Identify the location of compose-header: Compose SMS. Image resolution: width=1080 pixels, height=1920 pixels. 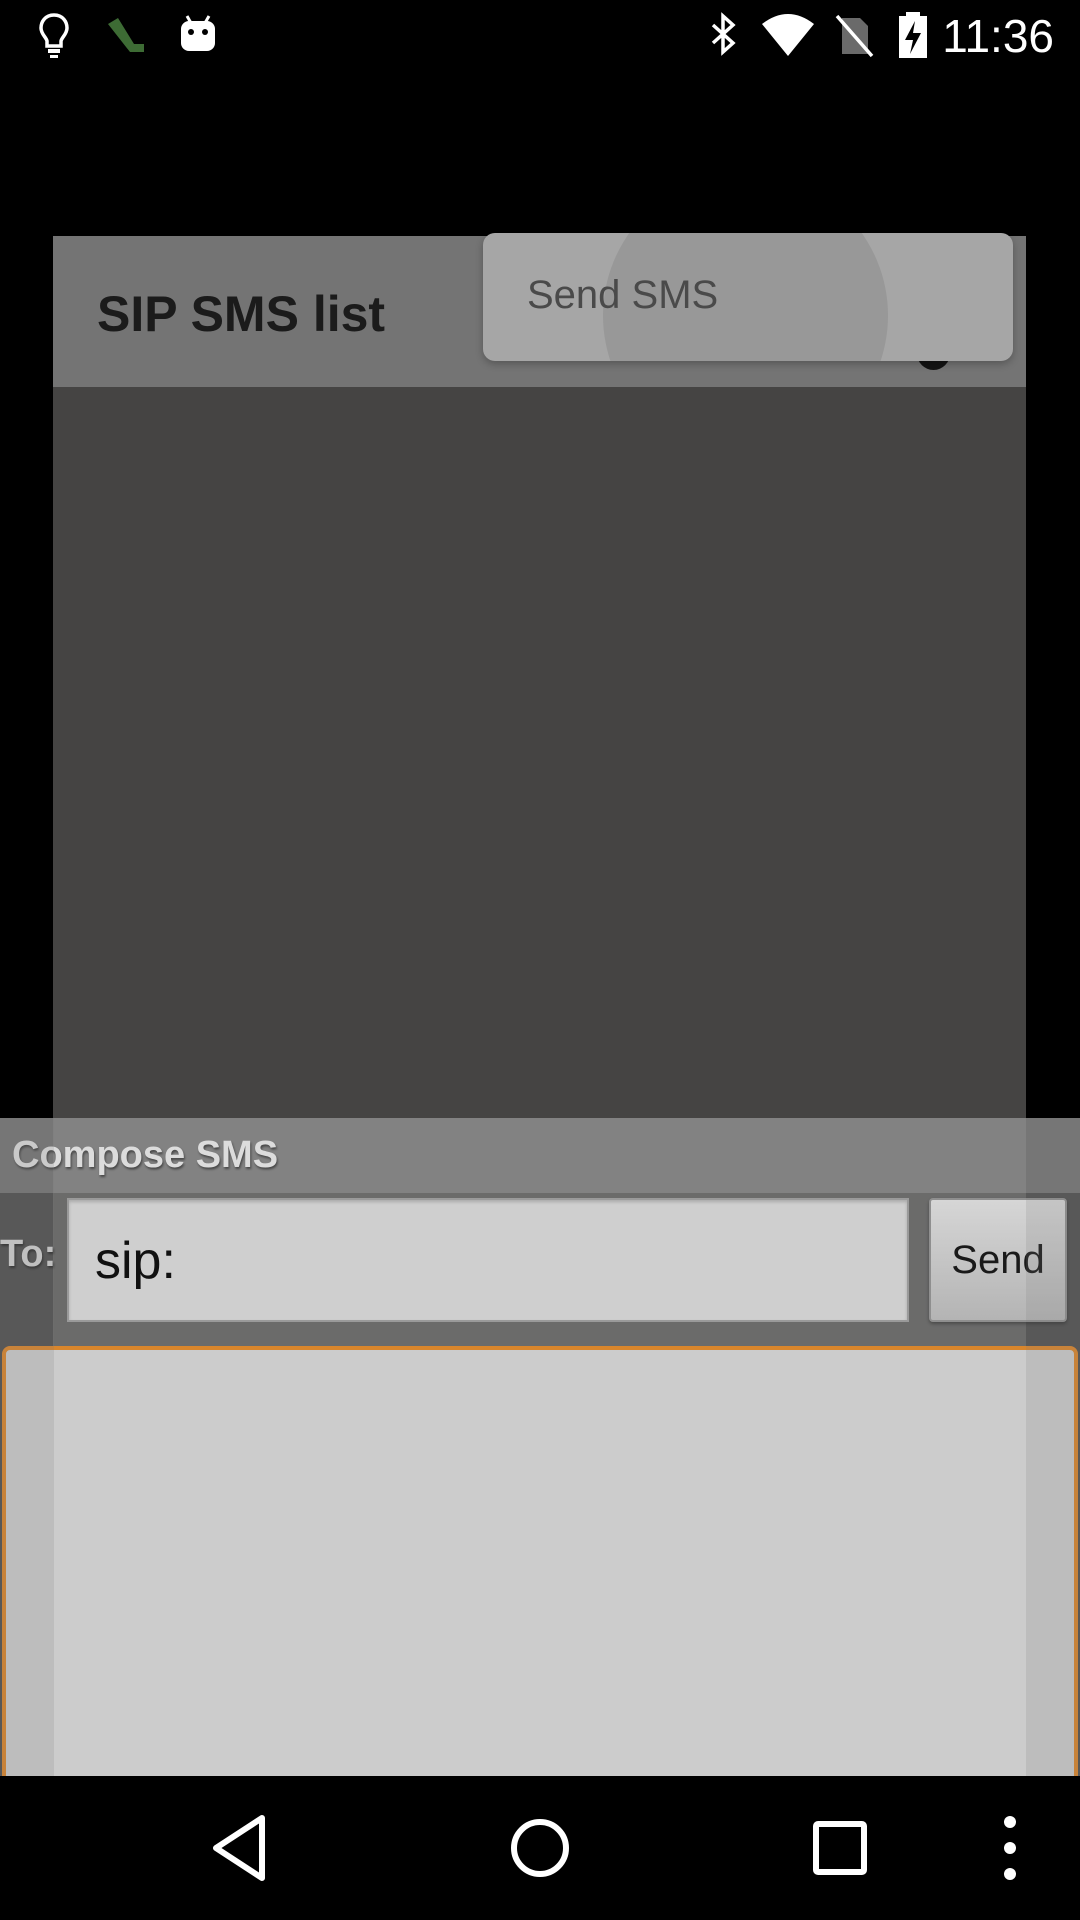
(540, 1155).